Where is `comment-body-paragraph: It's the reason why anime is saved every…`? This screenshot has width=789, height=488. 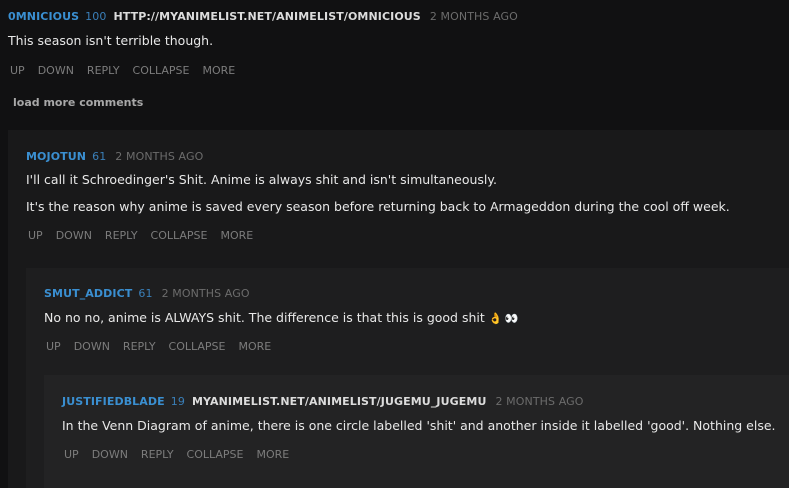
comment-body-paragraph: It's the reason why anime is saved every… is located at coordinates (378, 206).